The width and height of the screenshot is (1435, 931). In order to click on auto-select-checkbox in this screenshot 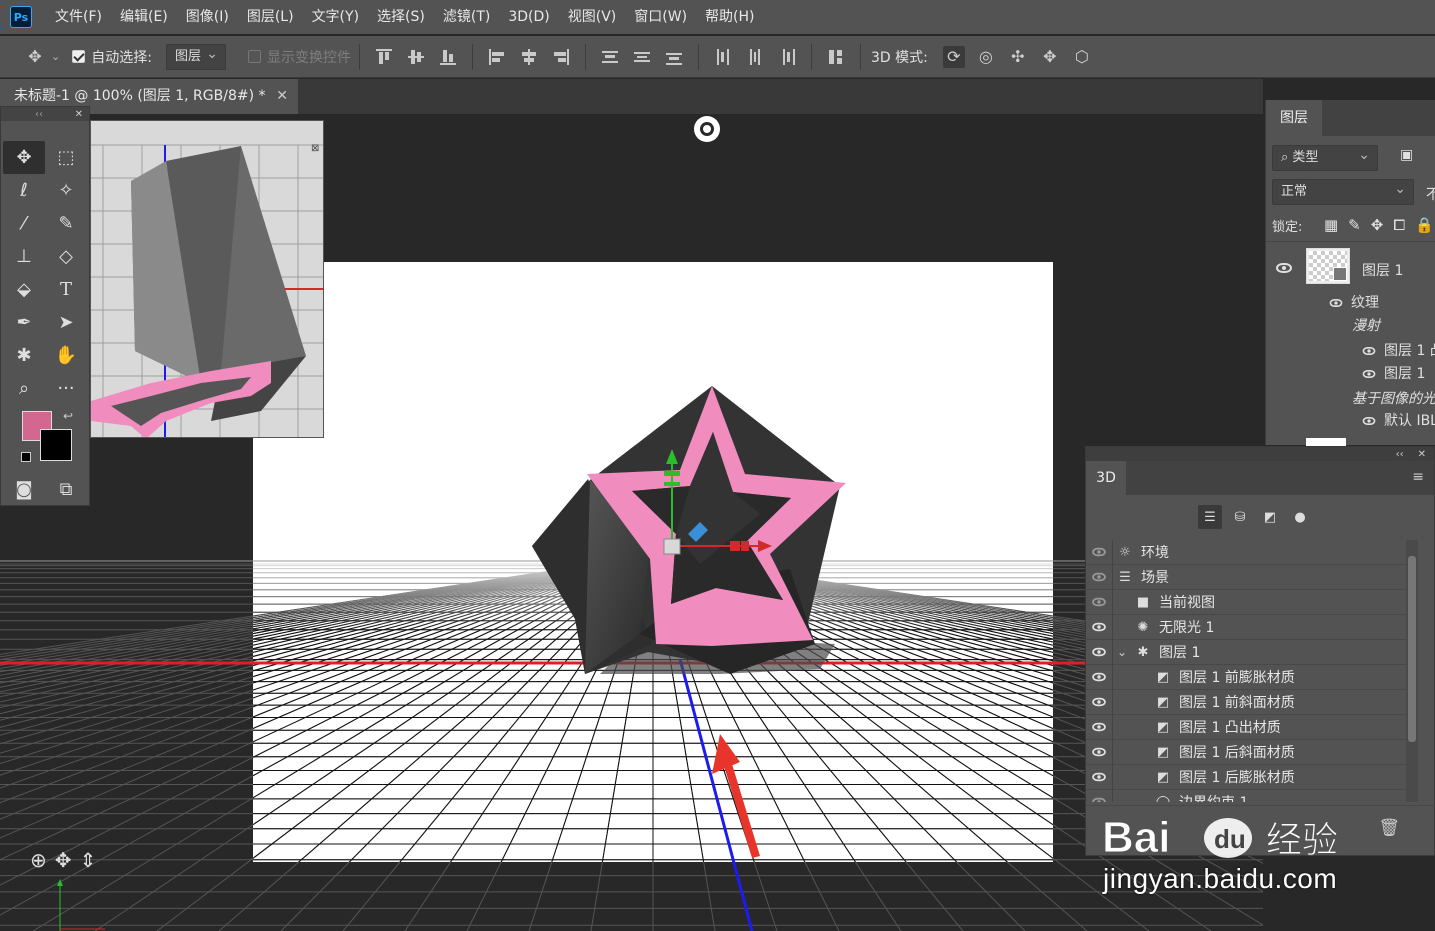, I will do `click(79, 56)`.